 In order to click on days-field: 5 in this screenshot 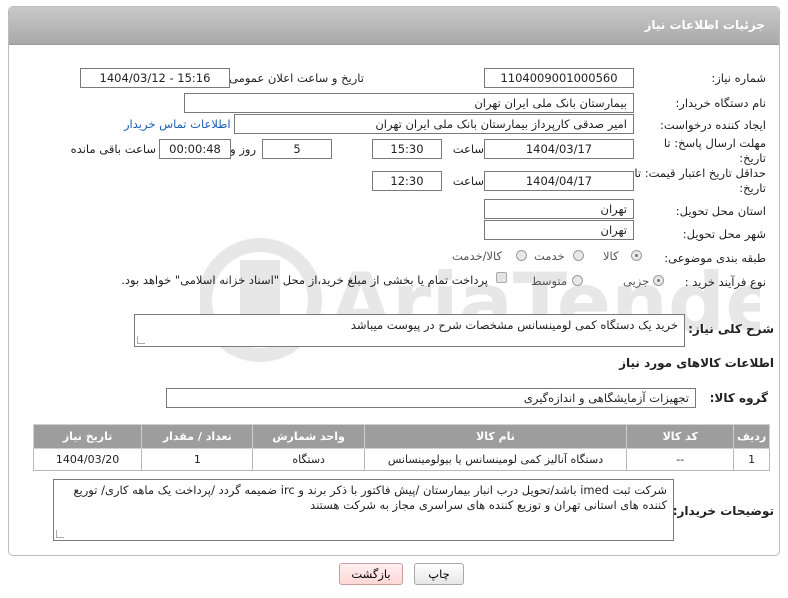, I will do `click(297, 149)`.